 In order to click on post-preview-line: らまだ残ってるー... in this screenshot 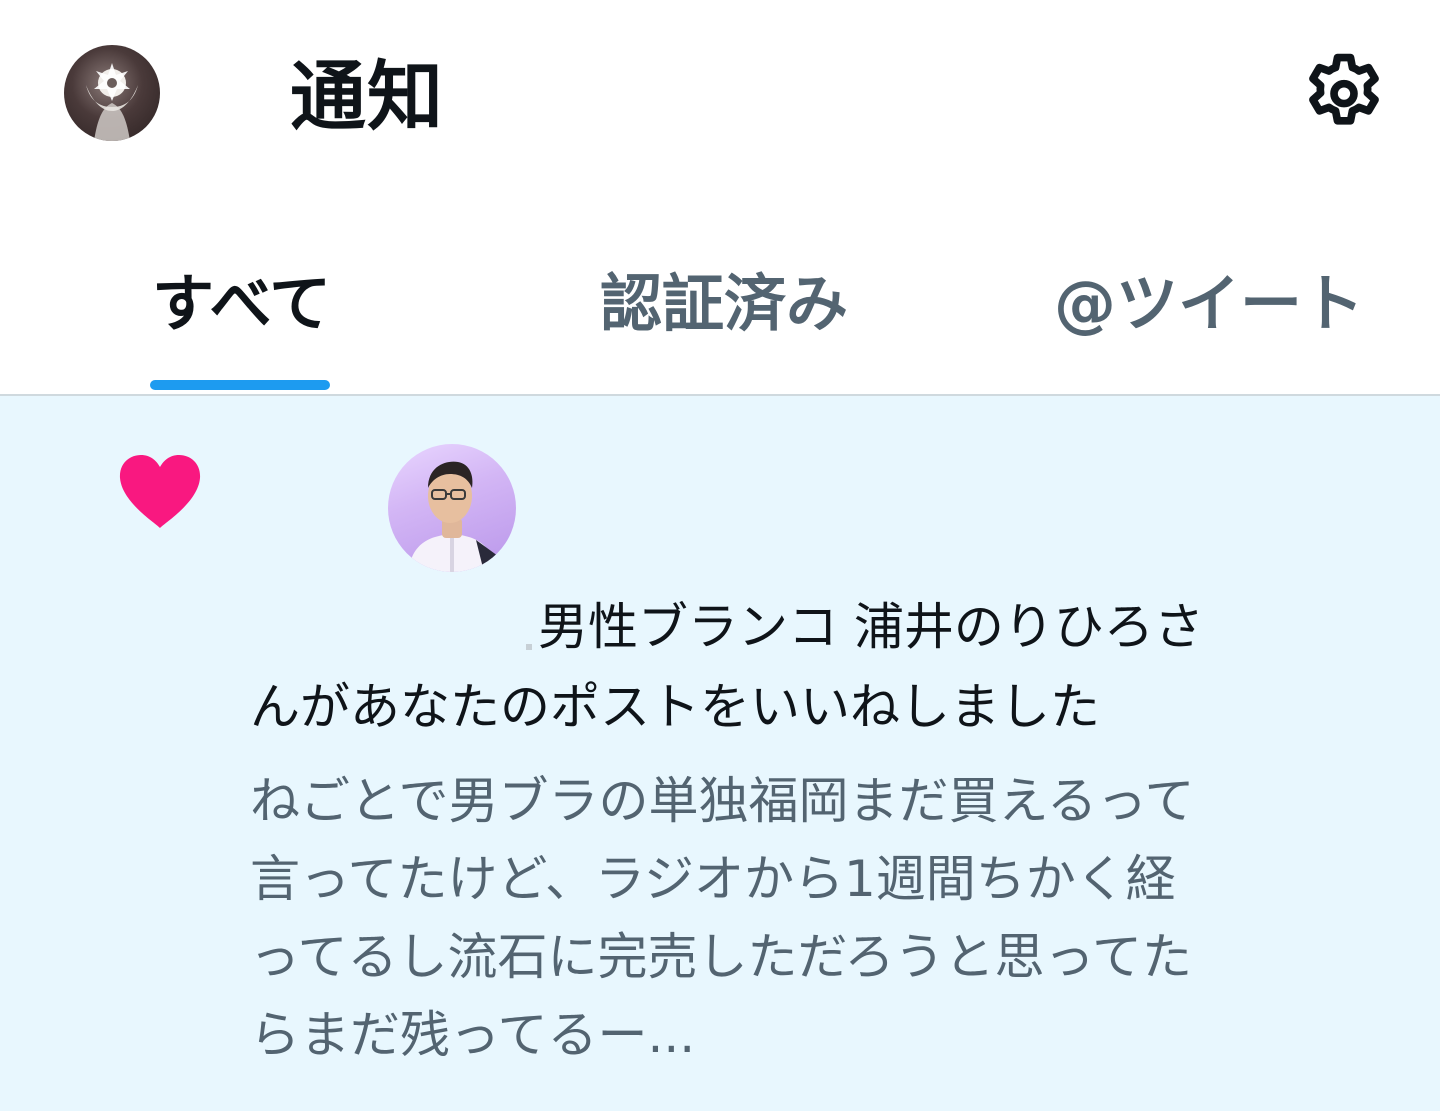, I will do `click(473, 1035)`.